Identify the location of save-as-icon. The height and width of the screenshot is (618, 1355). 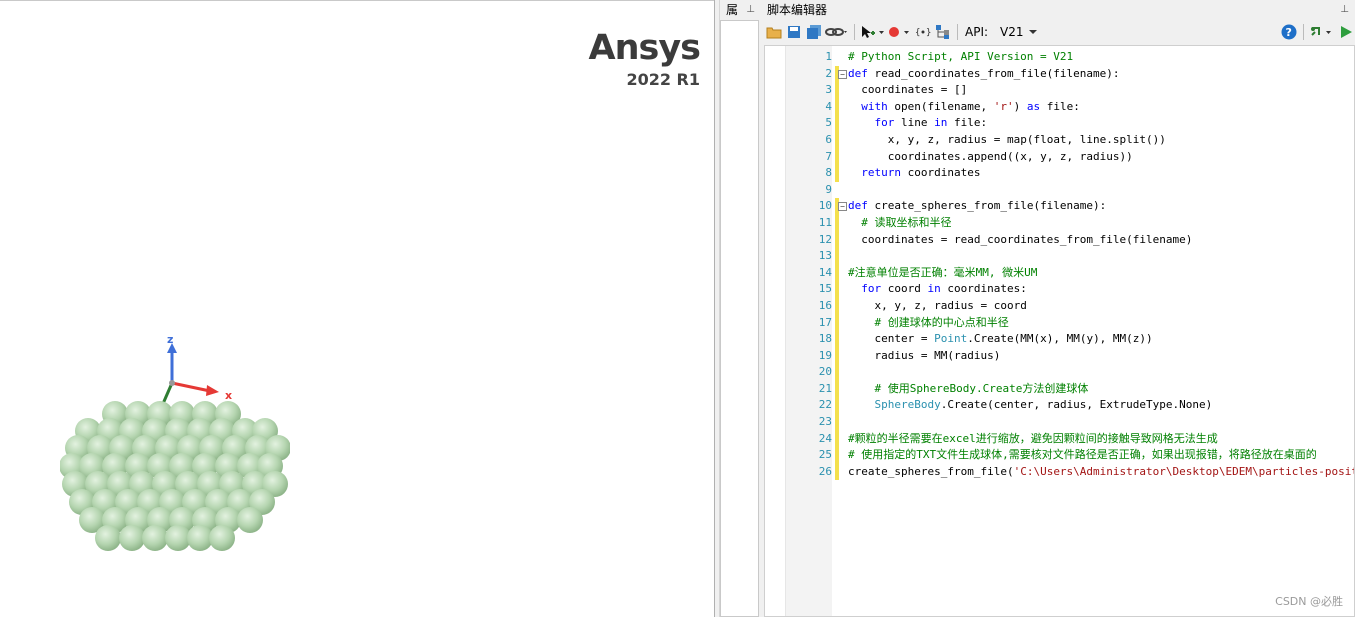
(814, 32).